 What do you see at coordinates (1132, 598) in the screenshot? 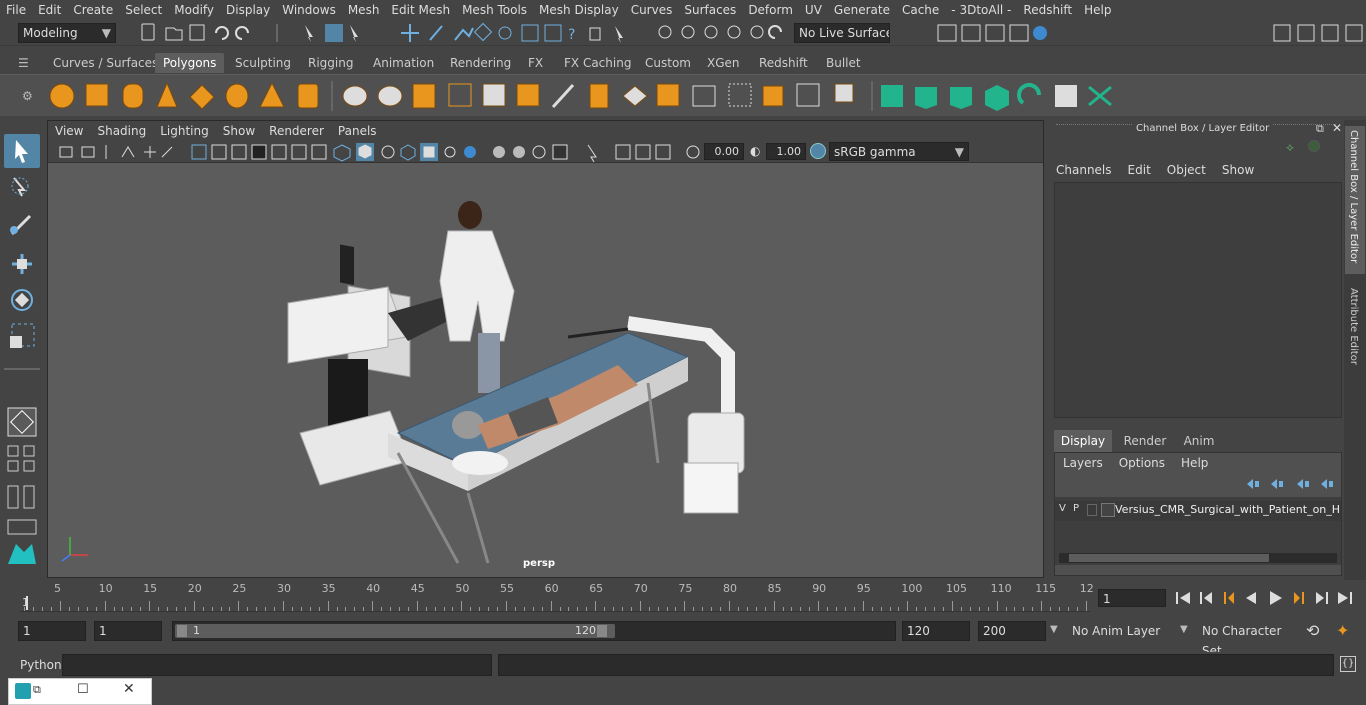
I see `current-frame-field: 1` at bounding box center [1132, 598].